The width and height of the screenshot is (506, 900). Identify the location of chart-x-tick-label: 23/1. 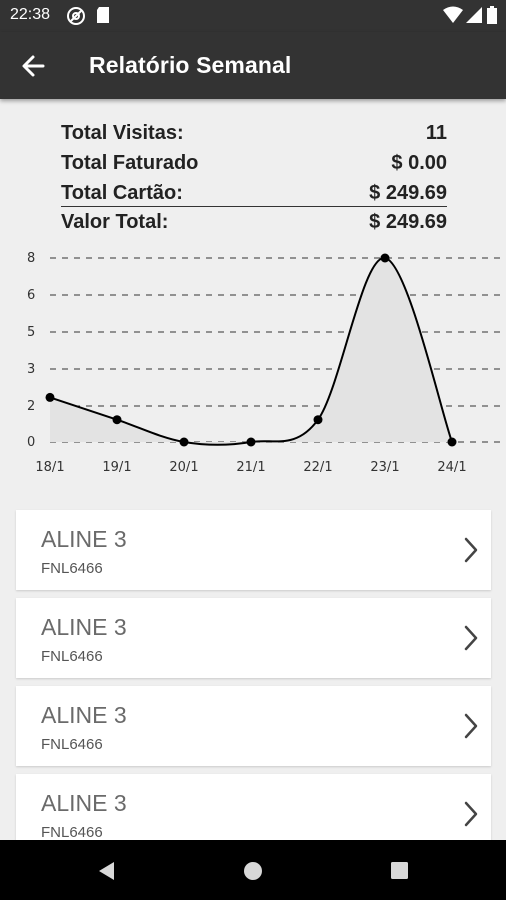
(384, 467).